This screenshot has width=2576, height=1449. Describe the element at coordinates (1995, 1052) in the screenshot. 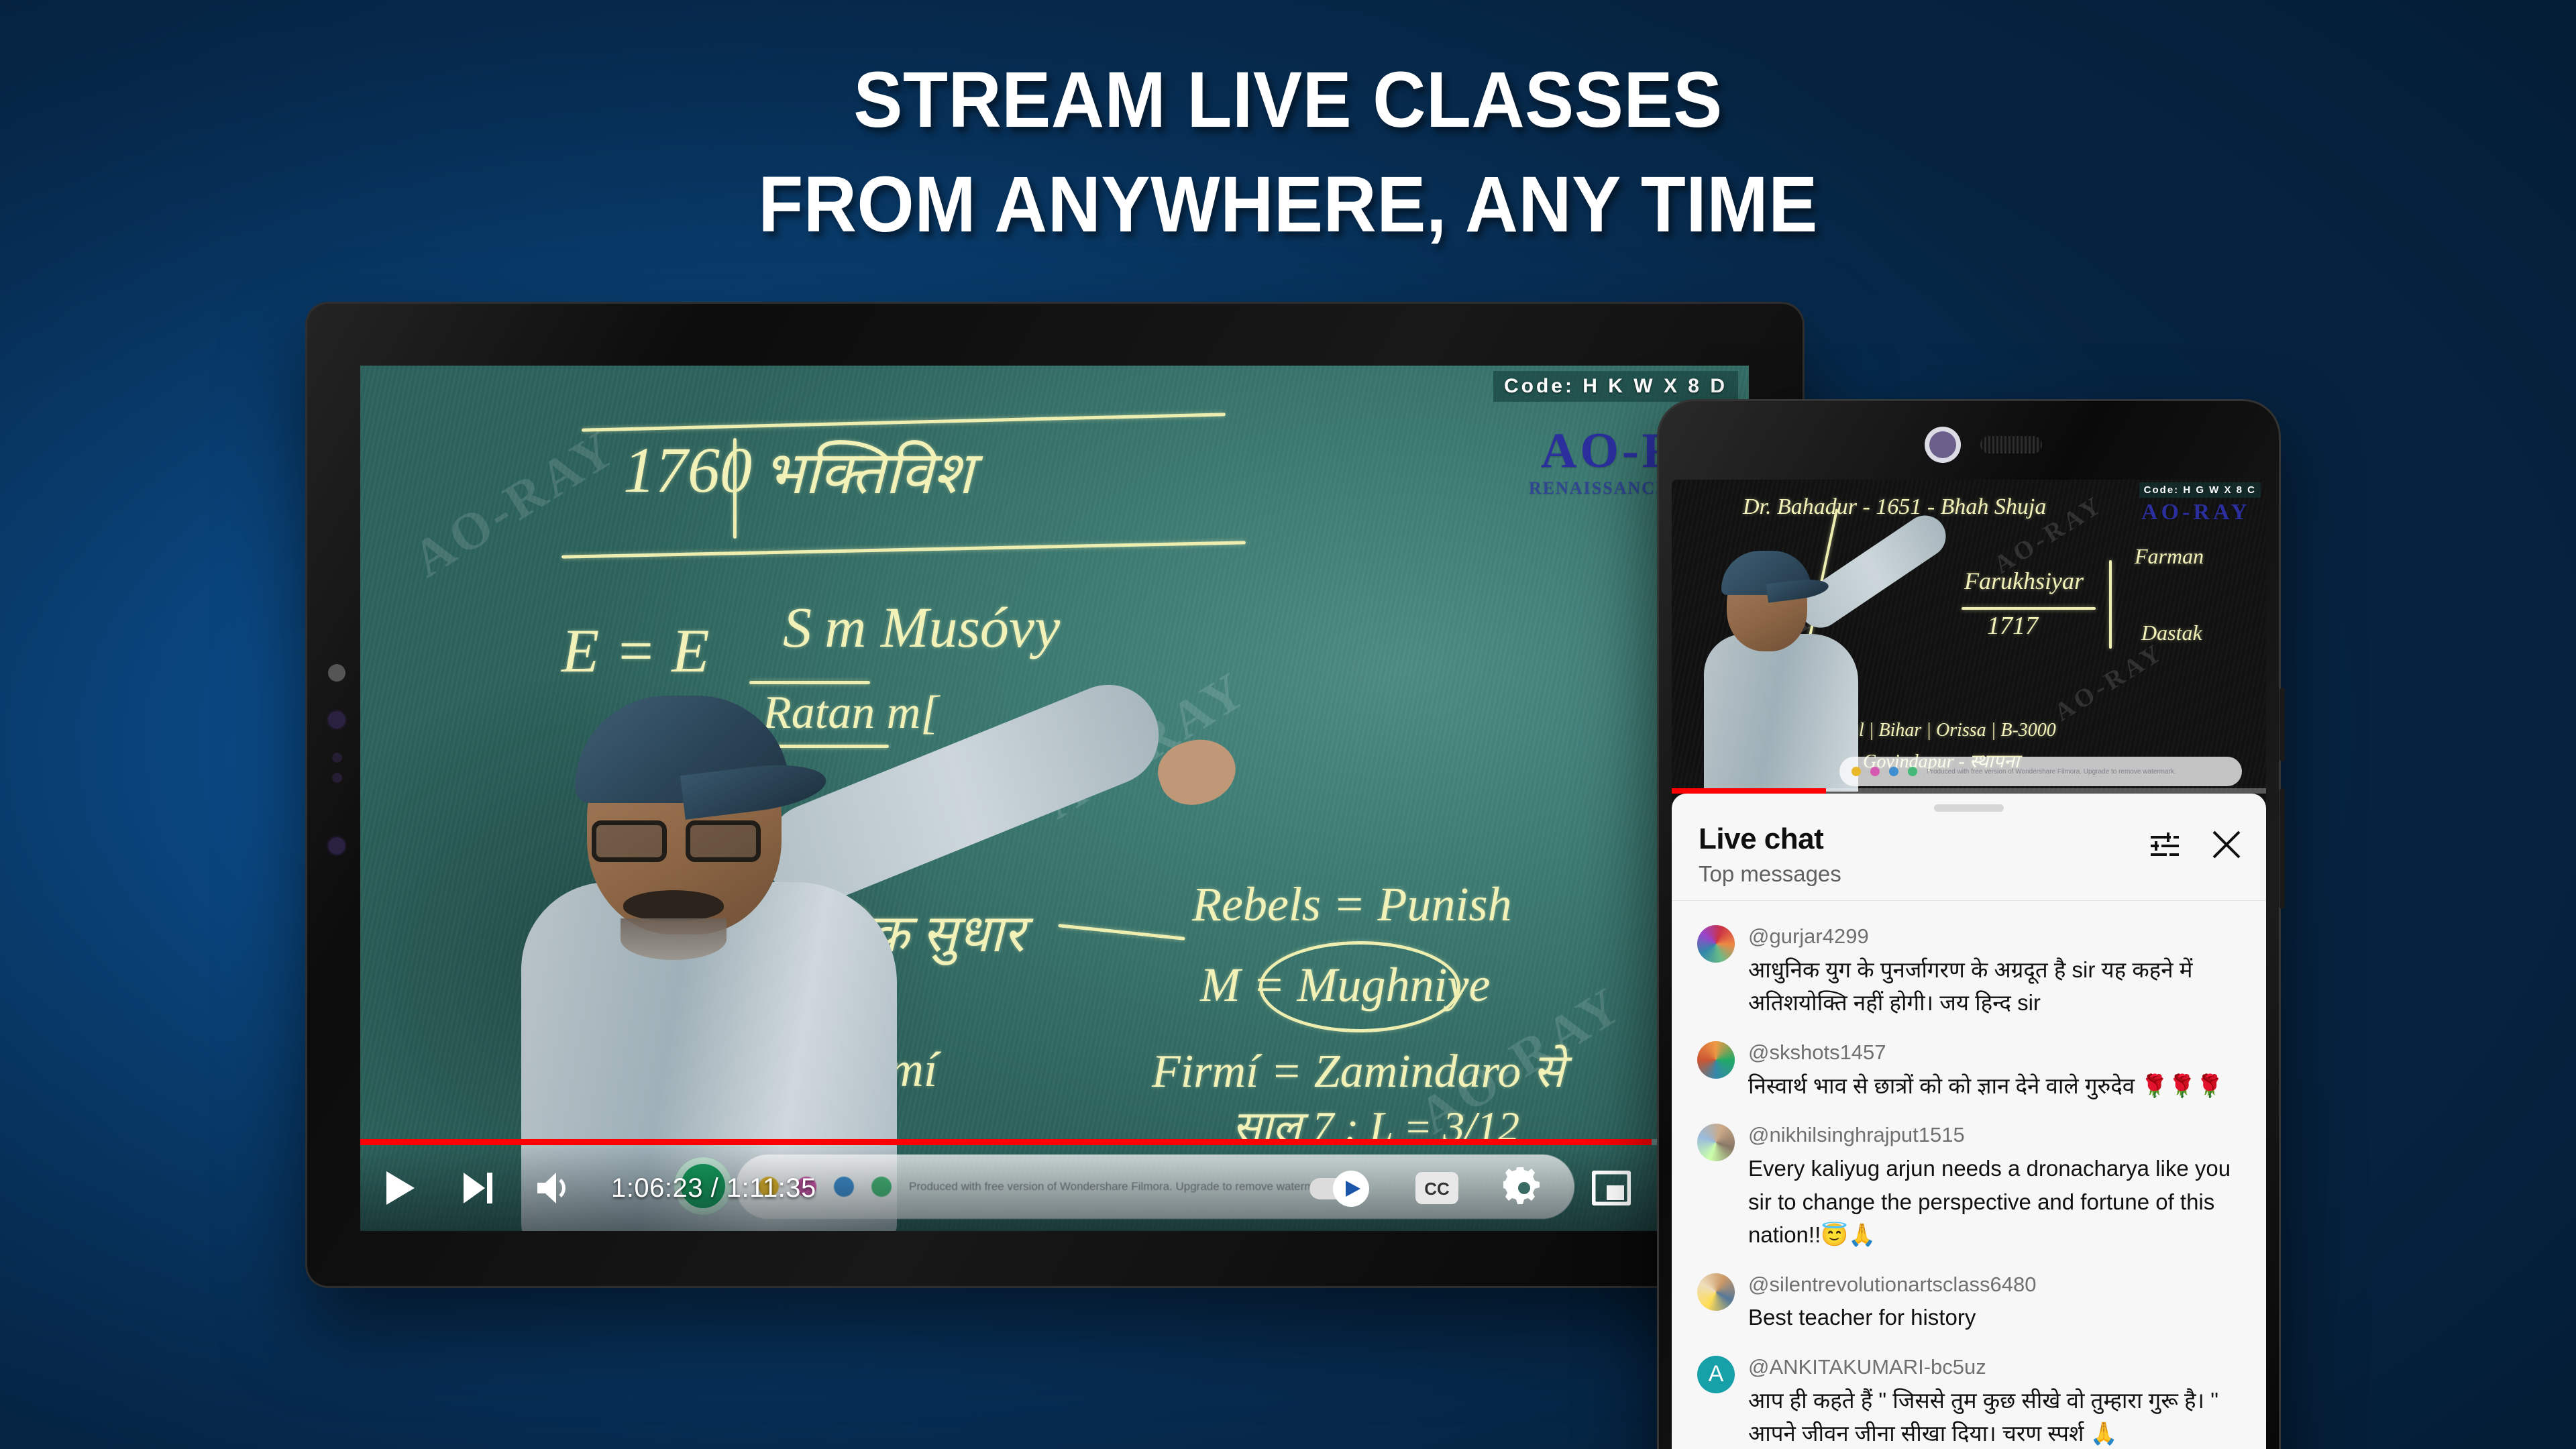

I see `chat-username: @skshots1457` at that location.